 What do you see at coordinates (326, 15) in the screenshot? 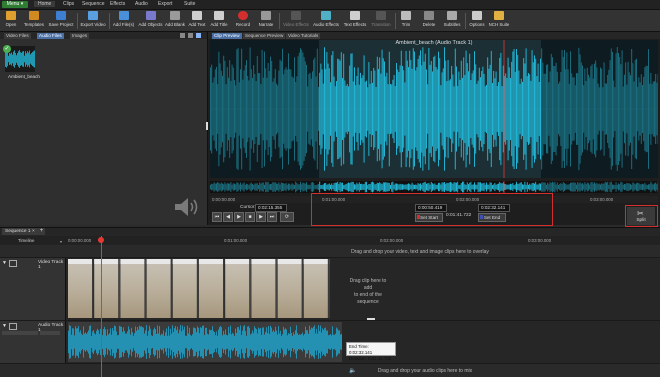
I see `audio-effects-icon` at bounding box center [326, 15].